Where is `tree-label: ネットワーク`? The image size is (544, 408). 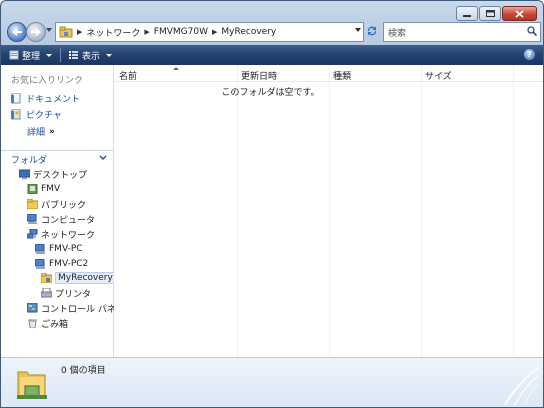
tree-label: ネットワーク is located at coordinates (68, 235).